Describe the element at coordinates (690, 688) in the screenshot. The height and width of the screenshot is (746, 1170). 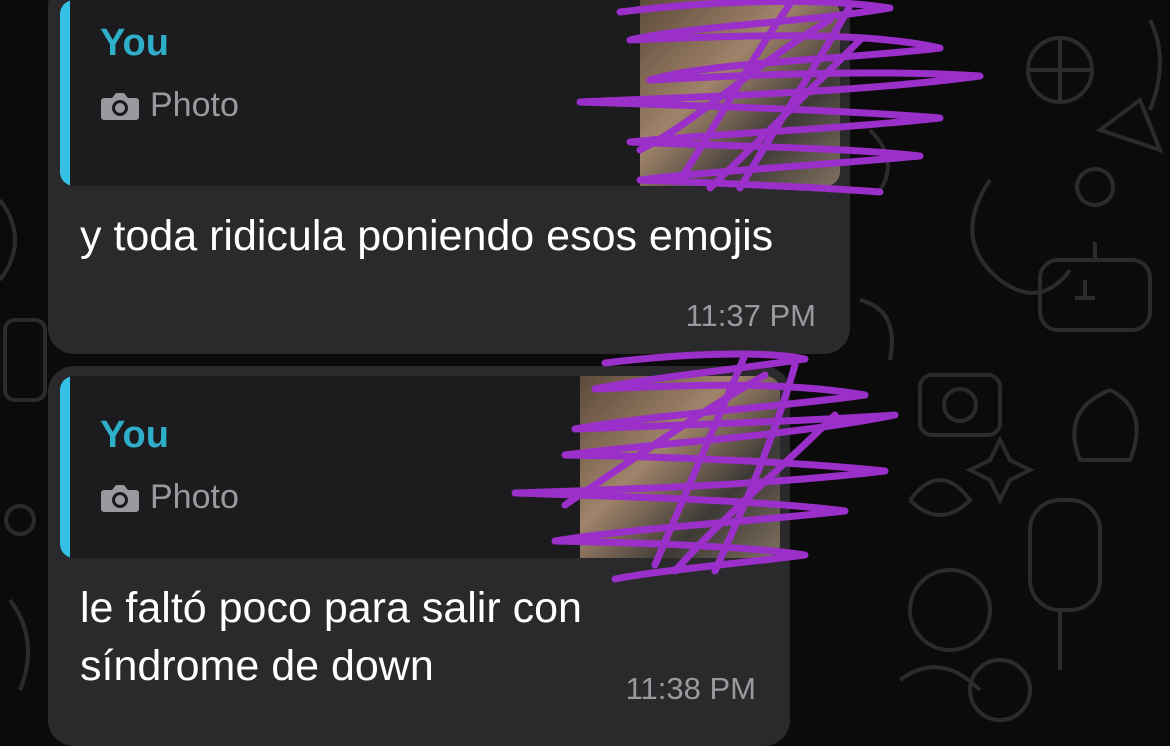
I see `message-timestamp: 11:38 PM` at that location.